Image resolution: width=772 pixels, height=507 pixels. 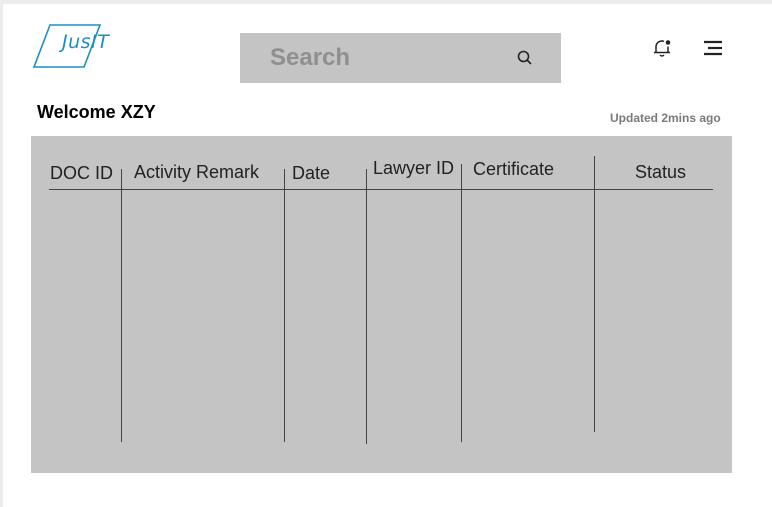 I want to click on search-input: Search, so click(x=310, y=58).